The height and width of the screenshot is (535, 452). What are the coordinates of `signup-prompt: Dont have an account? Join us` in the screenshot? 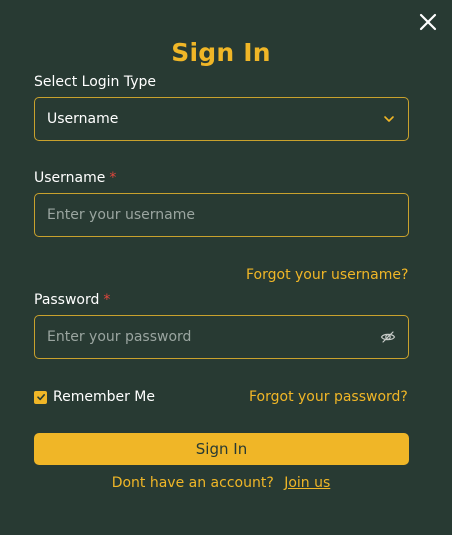 It's located at (221, 483).